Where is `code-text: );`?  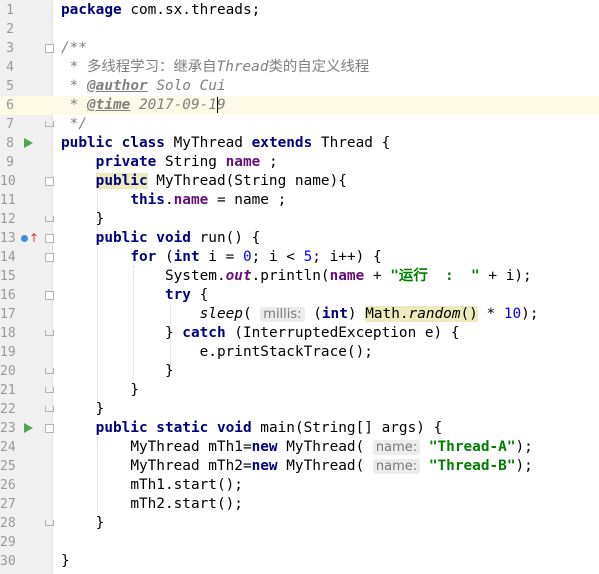 code-text: ); is located at coordinates (524, 447).